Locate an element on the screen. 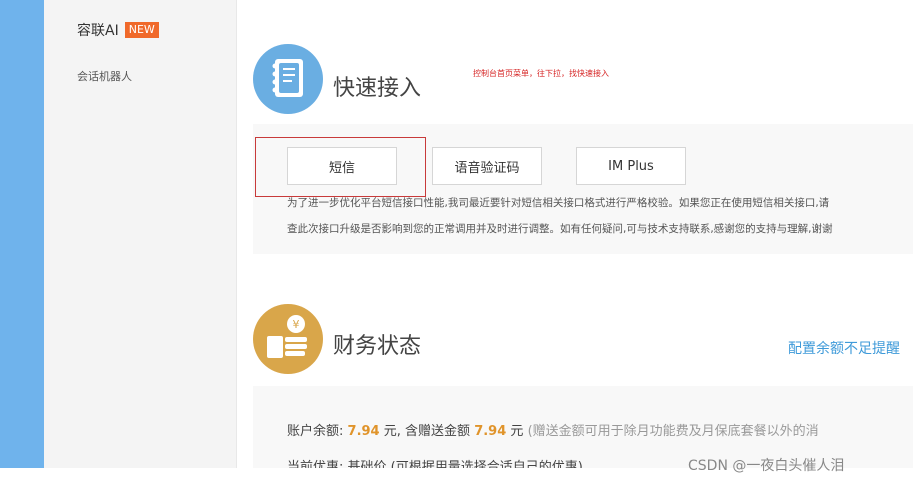  new-badge: NEW is located at coordinates (141, 30).